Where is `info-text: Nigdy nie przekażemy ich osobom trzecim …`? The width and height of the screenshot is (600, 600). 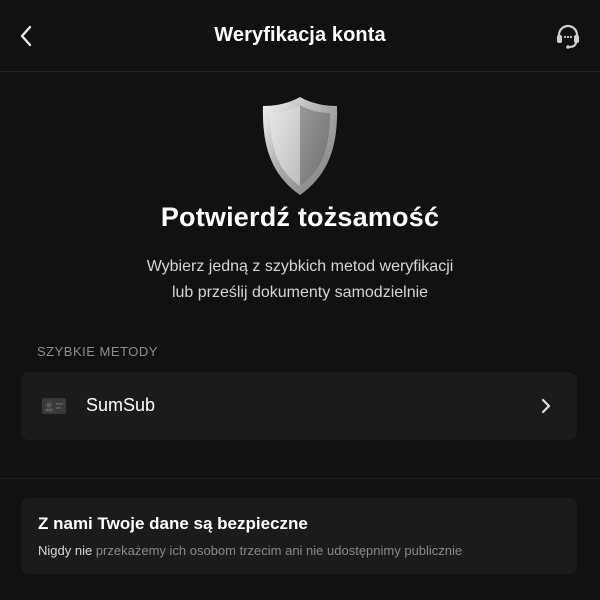 info-text: Nigdy nie przekażemy ich osobom trzecim … is located at coordinates (250, 550).